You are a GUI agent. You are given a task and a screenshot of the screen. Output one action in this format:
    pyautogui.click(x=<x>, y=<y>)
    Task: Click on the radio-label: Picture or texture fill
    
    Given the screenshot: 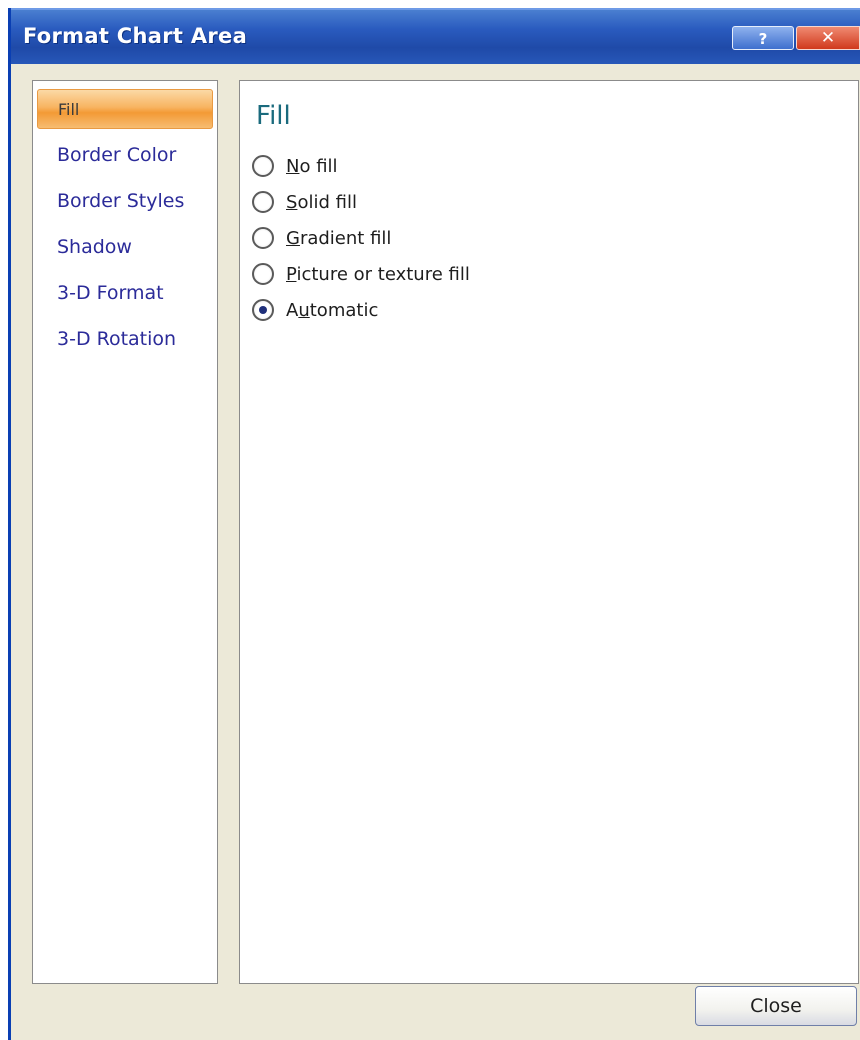 What is the action you would take?
    pyautogui.click(x=378, y=274)
    